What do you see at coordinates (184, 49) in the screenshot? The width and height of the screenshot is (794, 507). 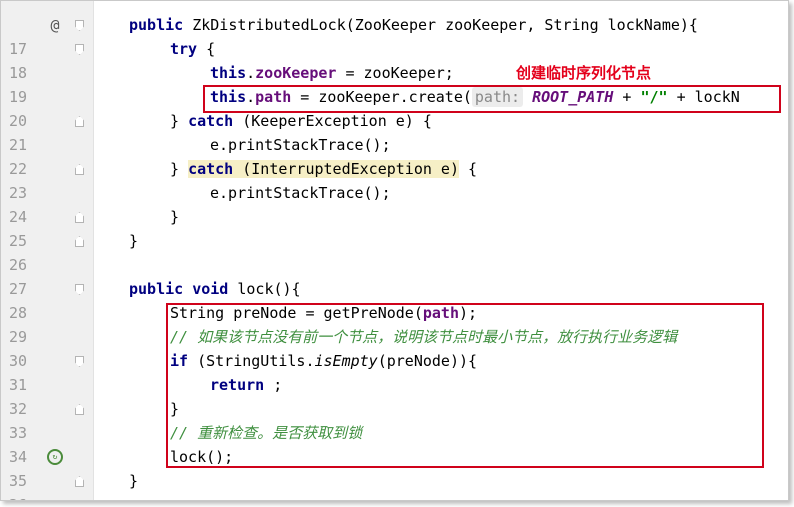 I see `keyword: try` at bounding box center [184, 49].